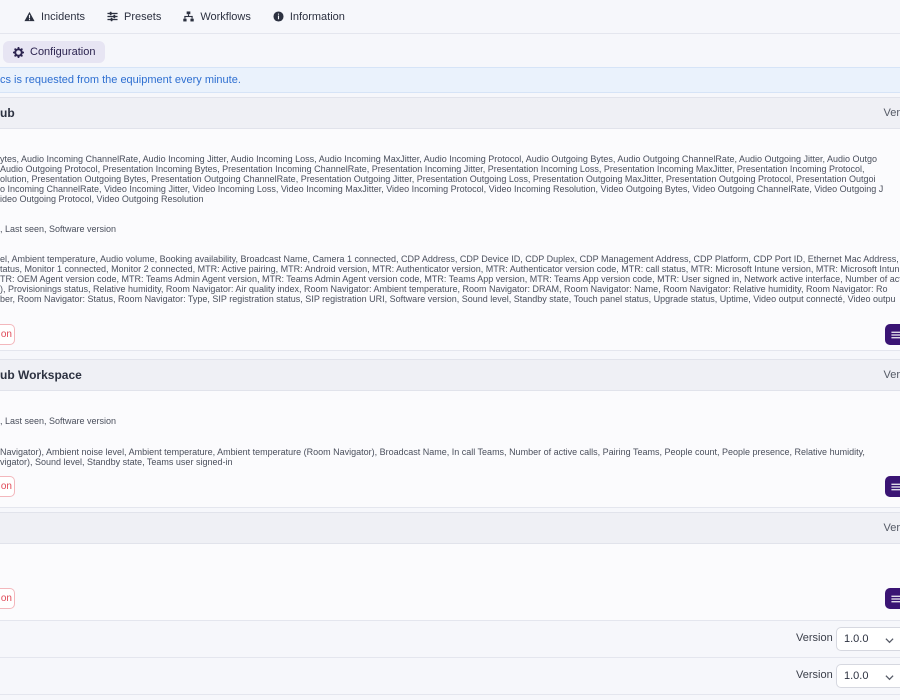 This screenshot has width=900, height=700. I want to click on nav-label-presets: Presets, so click(143, 16).